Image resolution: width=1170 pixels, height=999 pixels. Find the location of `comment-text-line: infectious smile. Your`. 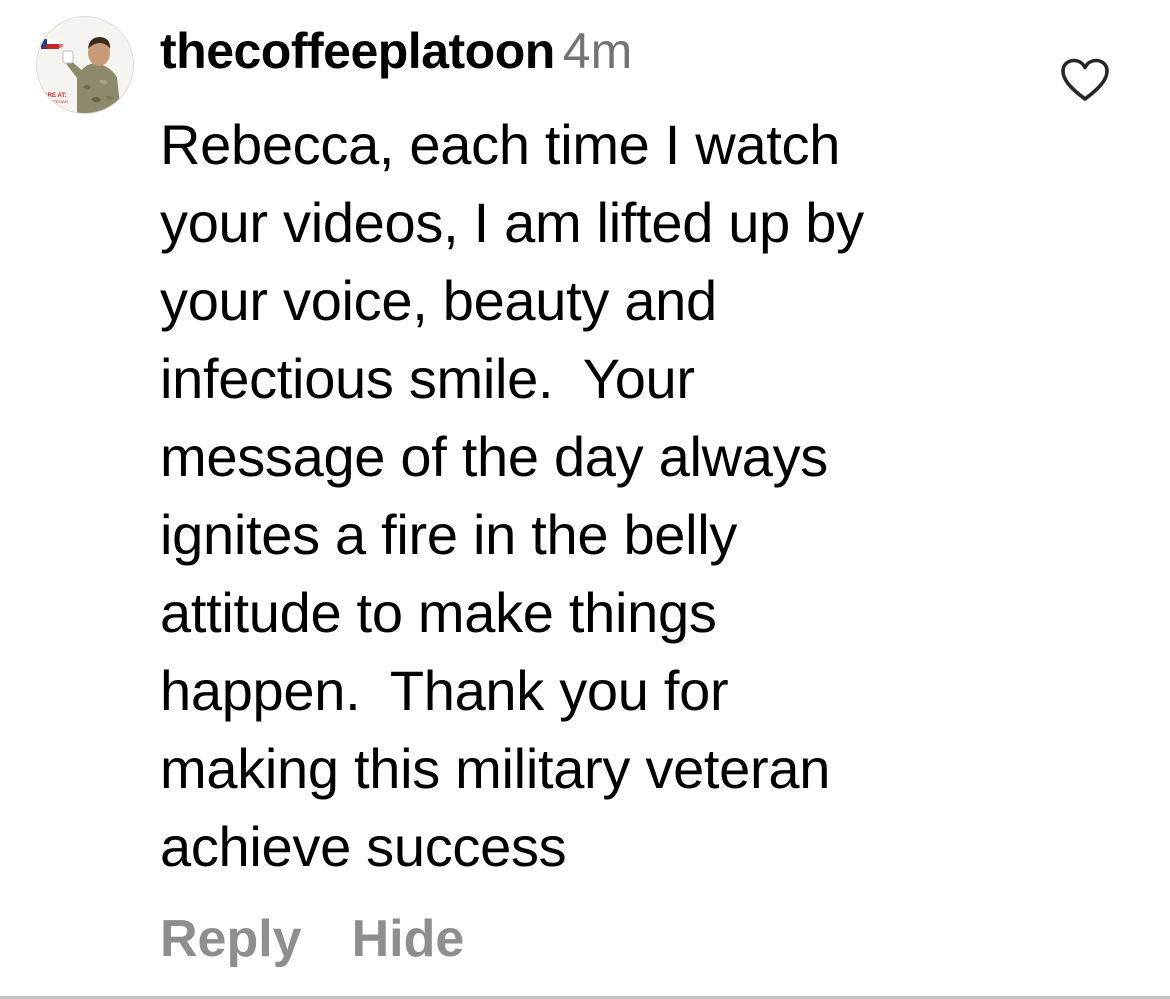

comment-text-line: infectious smile. Your is located at coordinates (427, 378).